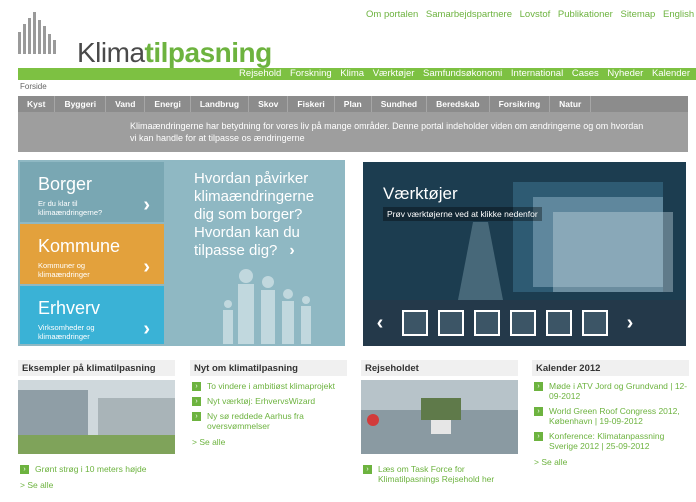 This screenshot has height=502, width=696. Describe the element at coordinates (269, 104) in the screenshot. I see `topic-skov: Skov` at that location.